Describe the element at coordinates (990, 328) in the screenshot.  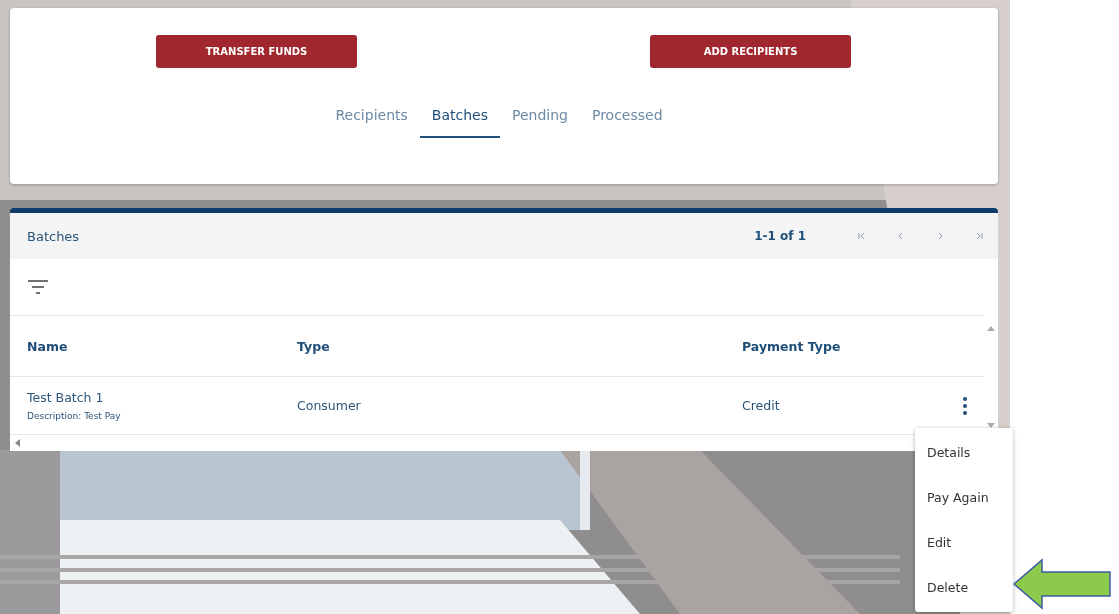
I see `scroll-up-icon` at that location.